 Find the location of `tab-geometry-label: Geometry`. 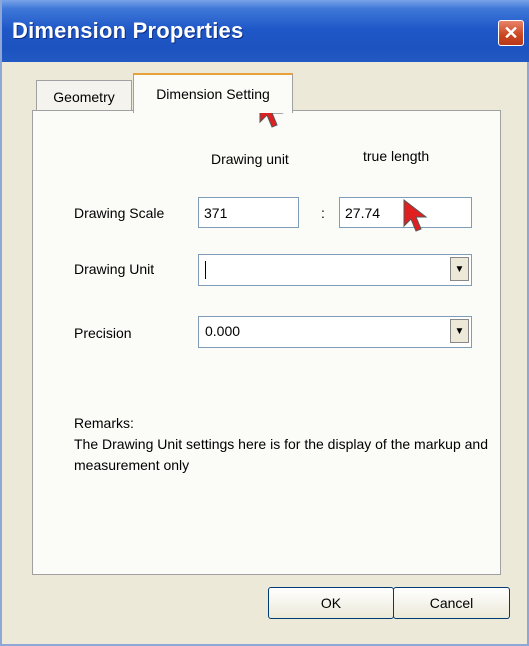

tab-geometry-label: Geometry is located at coordinates (84, 96).